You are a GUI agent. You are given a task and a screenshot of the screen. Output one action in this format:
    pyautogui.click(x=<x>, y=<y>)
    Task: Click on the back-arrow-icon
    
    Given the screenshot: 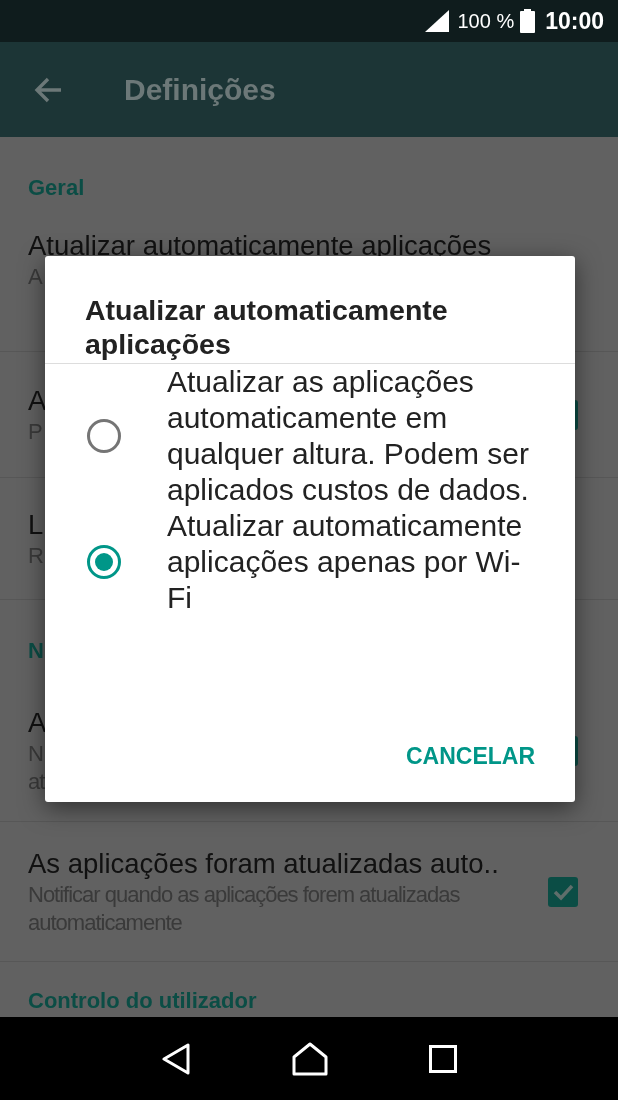 What is the action you would take?
    pyautogui.click(x=48, y=89)
    